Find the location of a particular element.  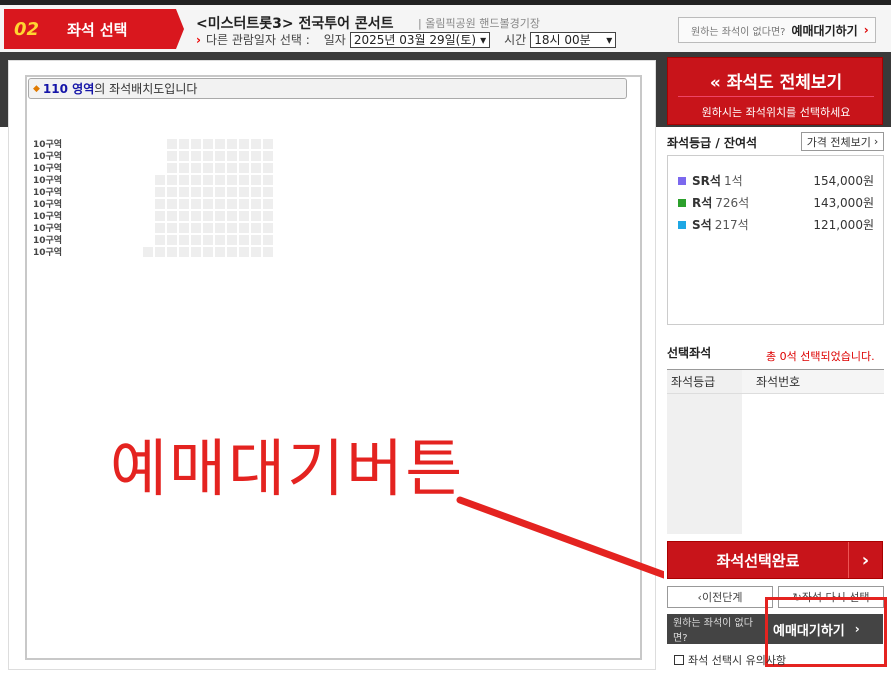

full-view-button: « 좌석도 전체보기 원하시는 좌석위치를 선택하세요 is located at coordinates (775, 91).